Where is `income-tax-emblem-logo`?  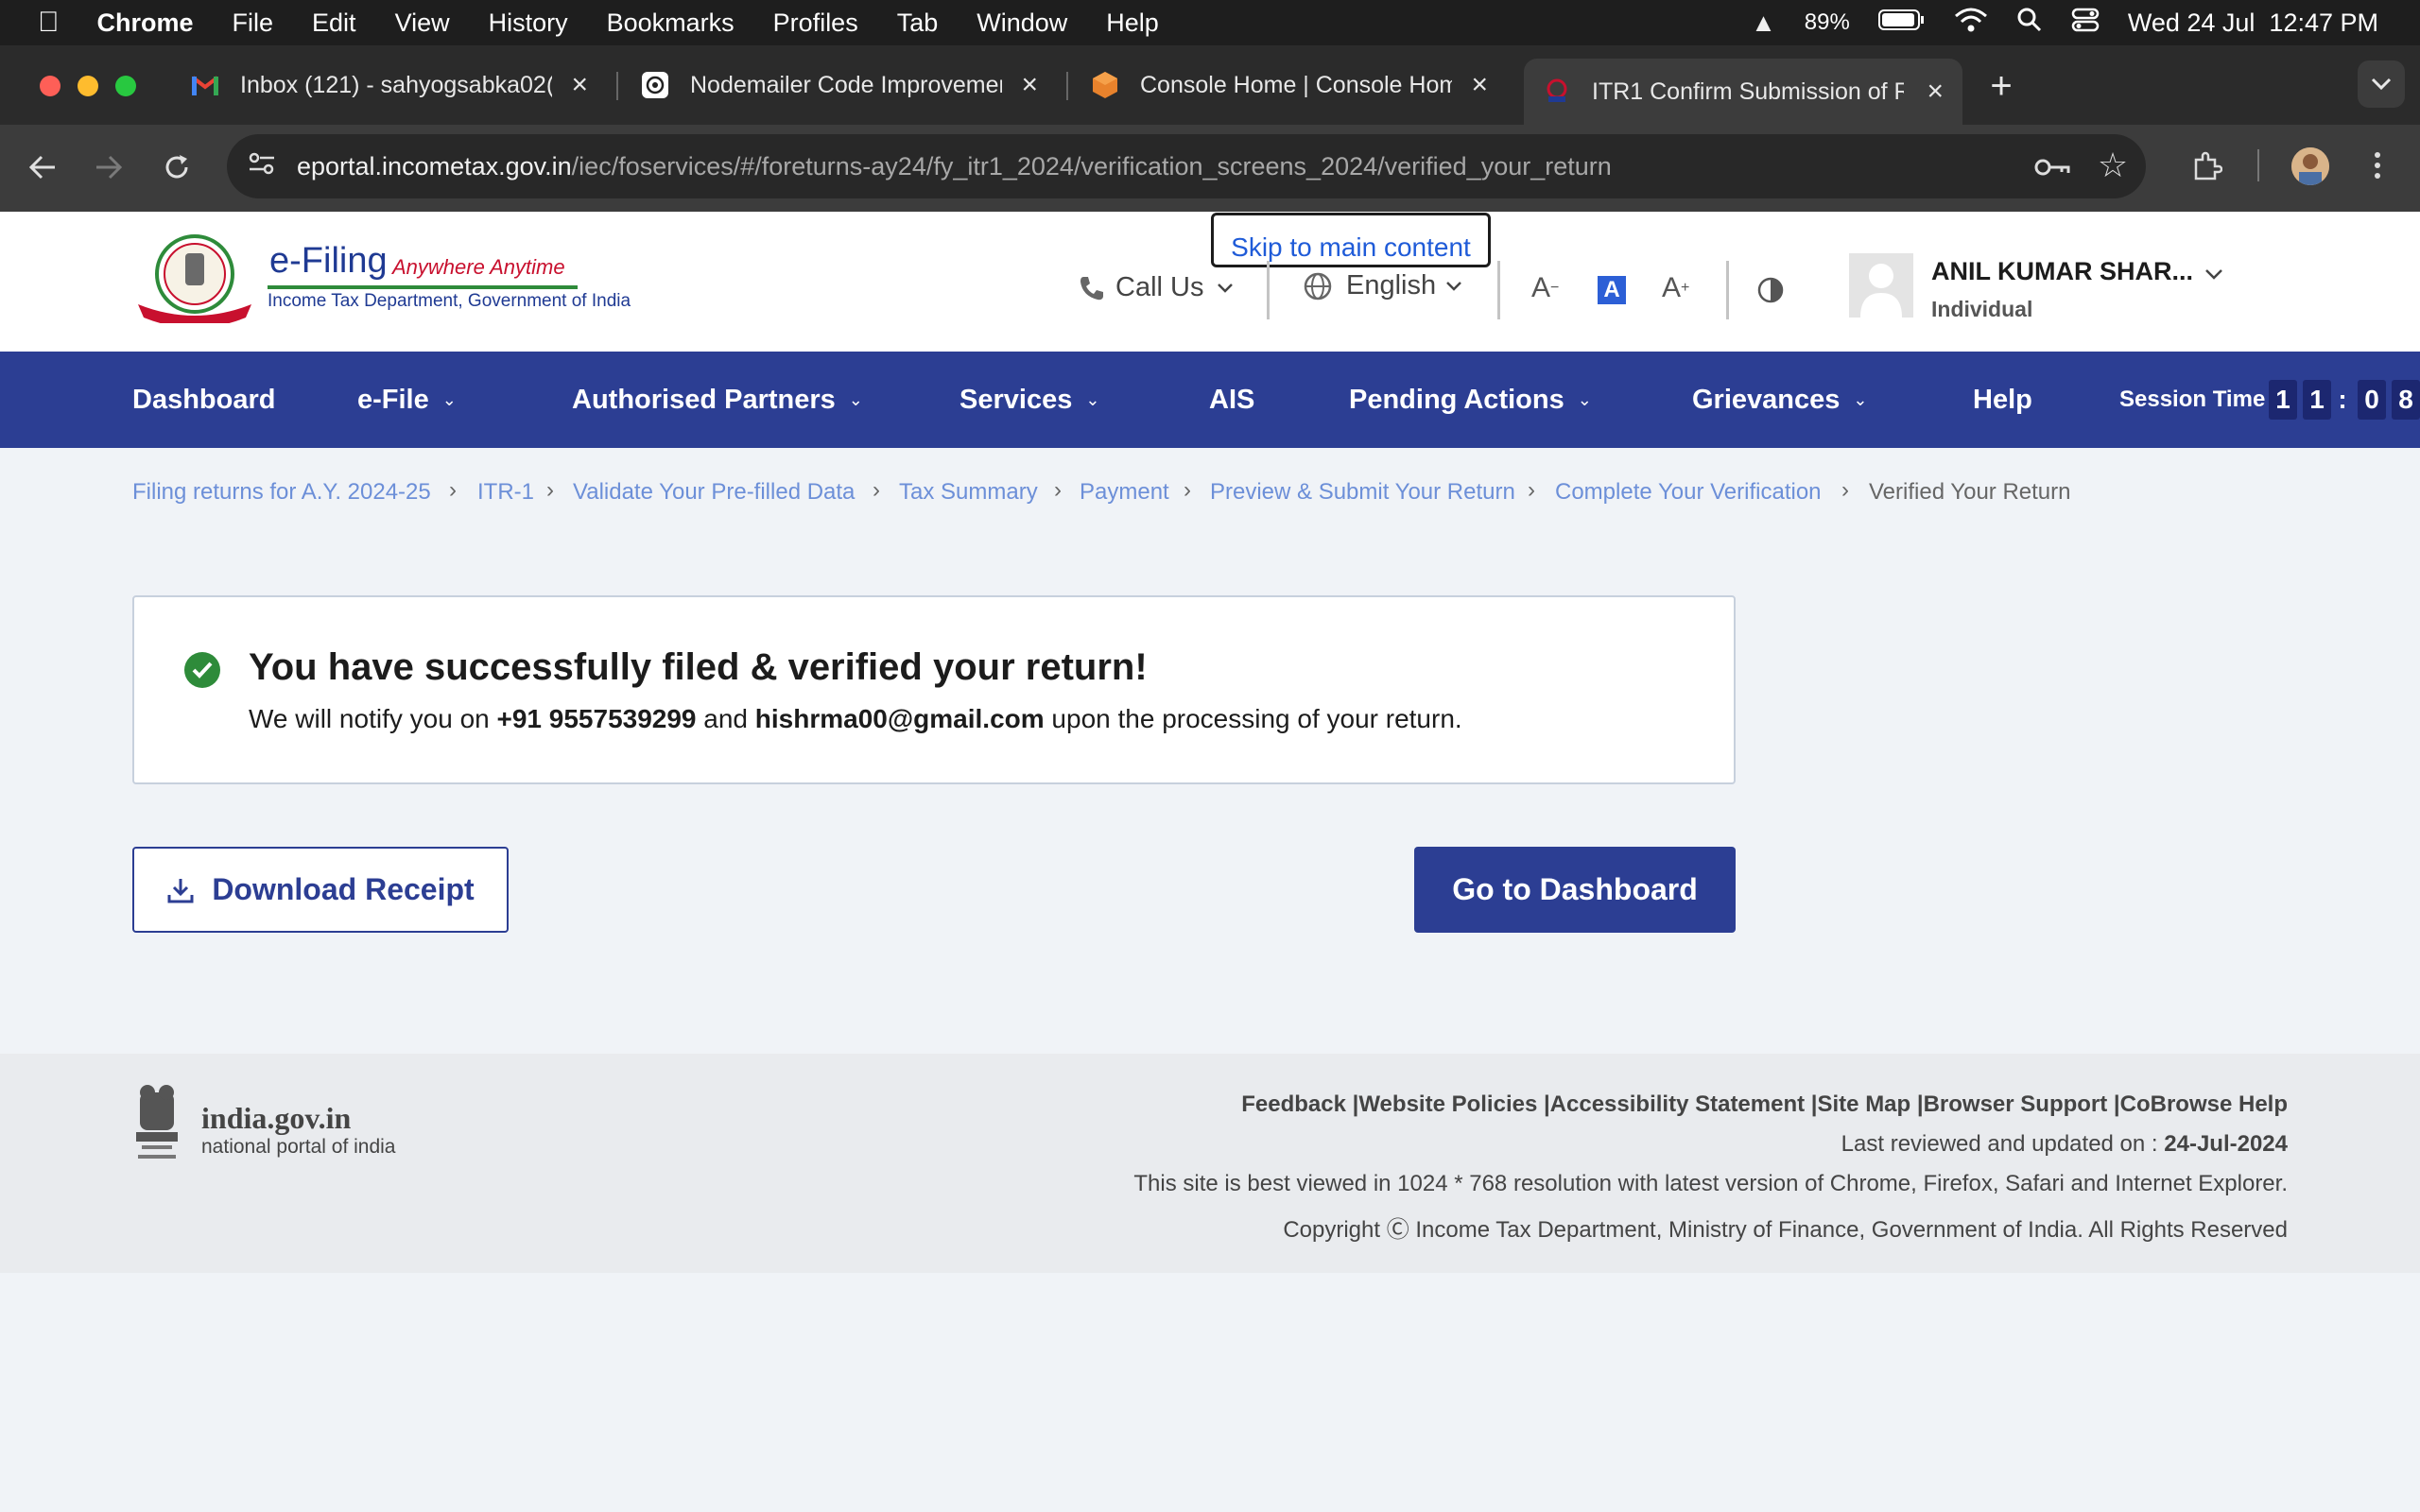 income-tax-emblem-logo is located at coordinates (194, 280).